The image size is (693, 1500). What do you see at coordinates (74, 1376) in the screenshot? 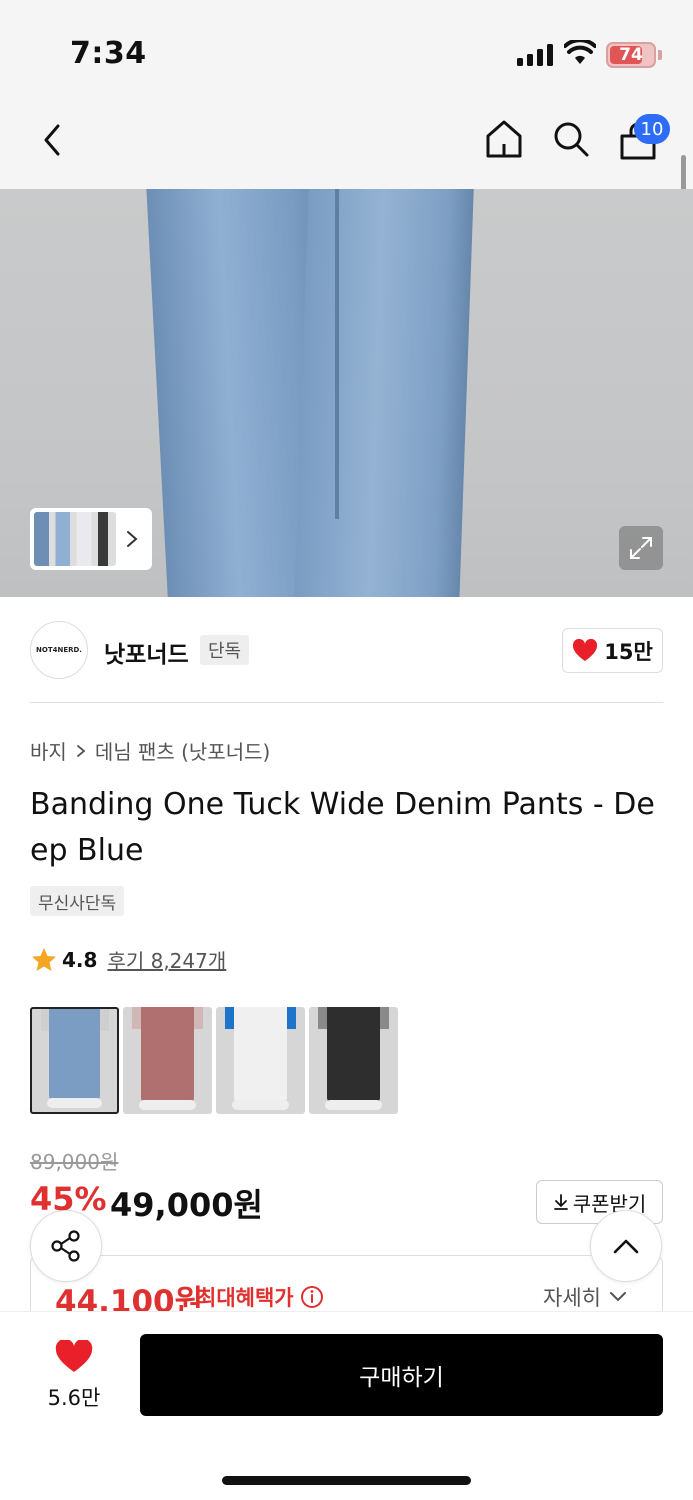
I see `wishlist-button: 5.6만` at bounding box center [74, 1376].